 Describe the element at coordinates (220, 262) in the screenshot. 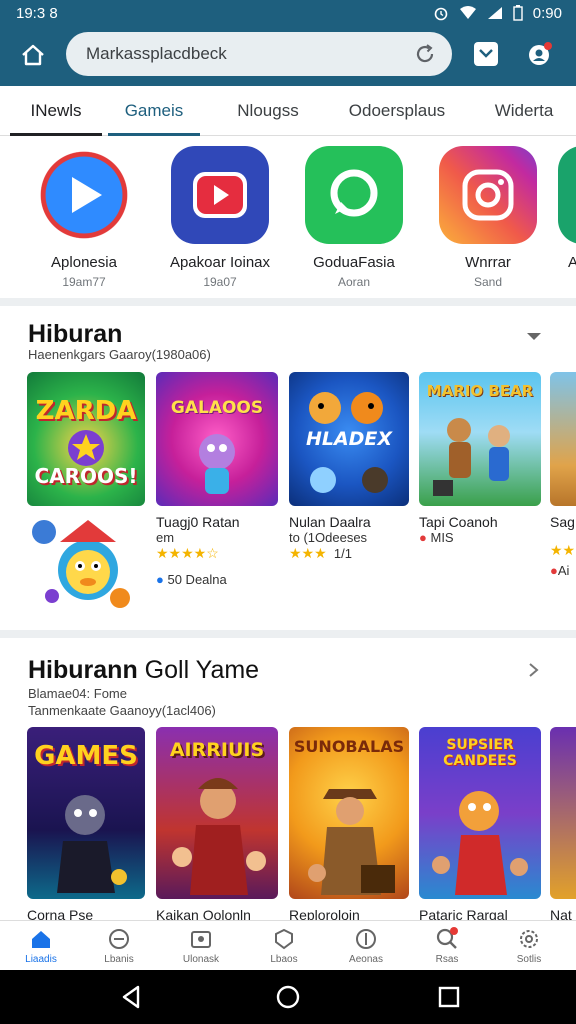

I see `app-name: Apakoar Ioinax` at that location.